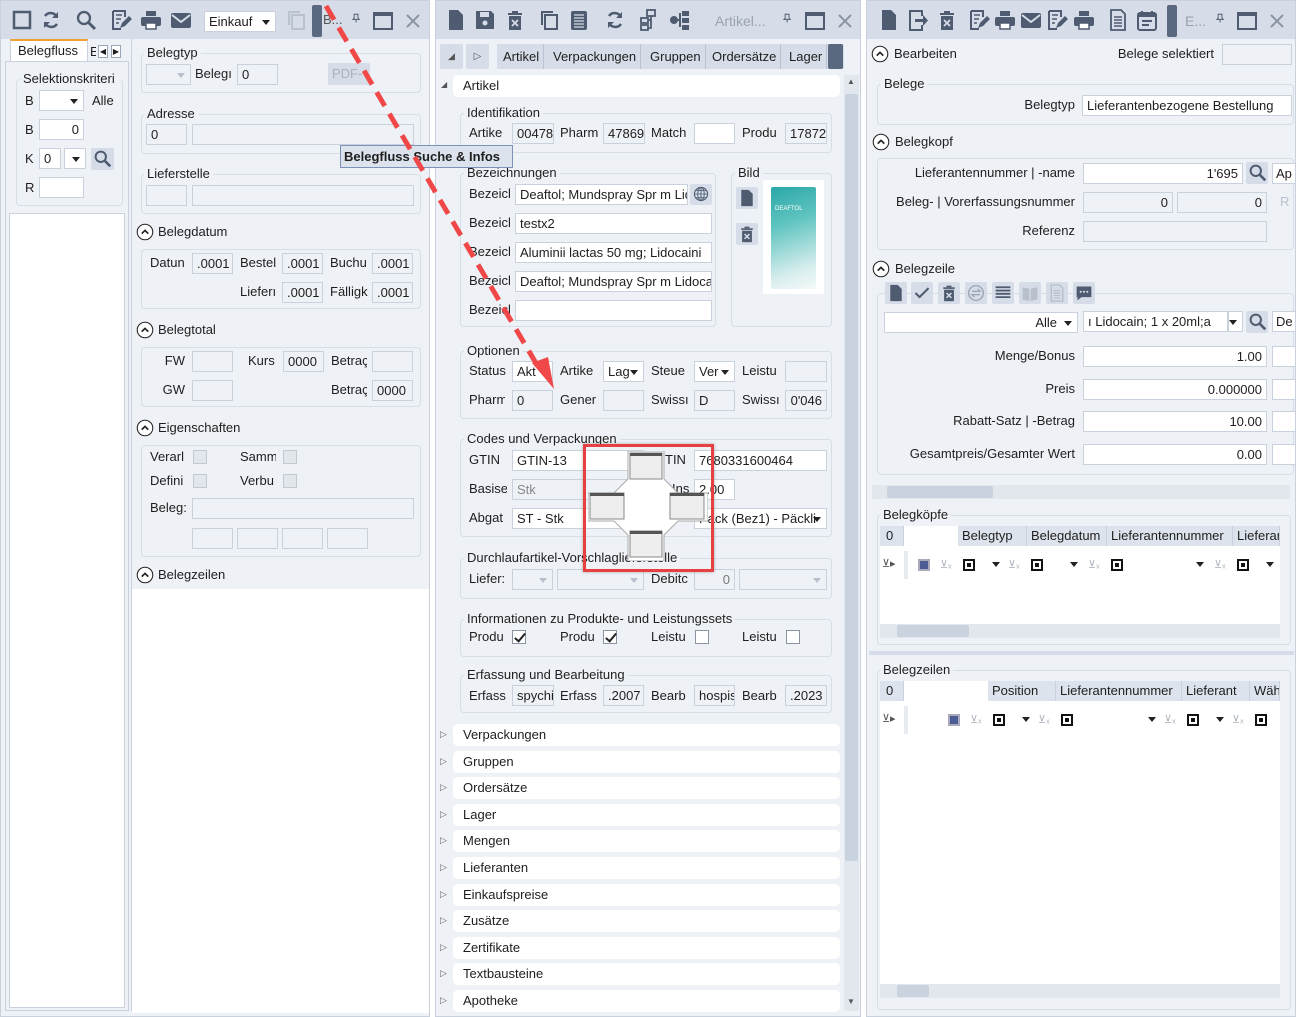 This screenshot has height=1017, width=1296. I want to click on belegzeilen-hscrollbar, so click(1080, 991).